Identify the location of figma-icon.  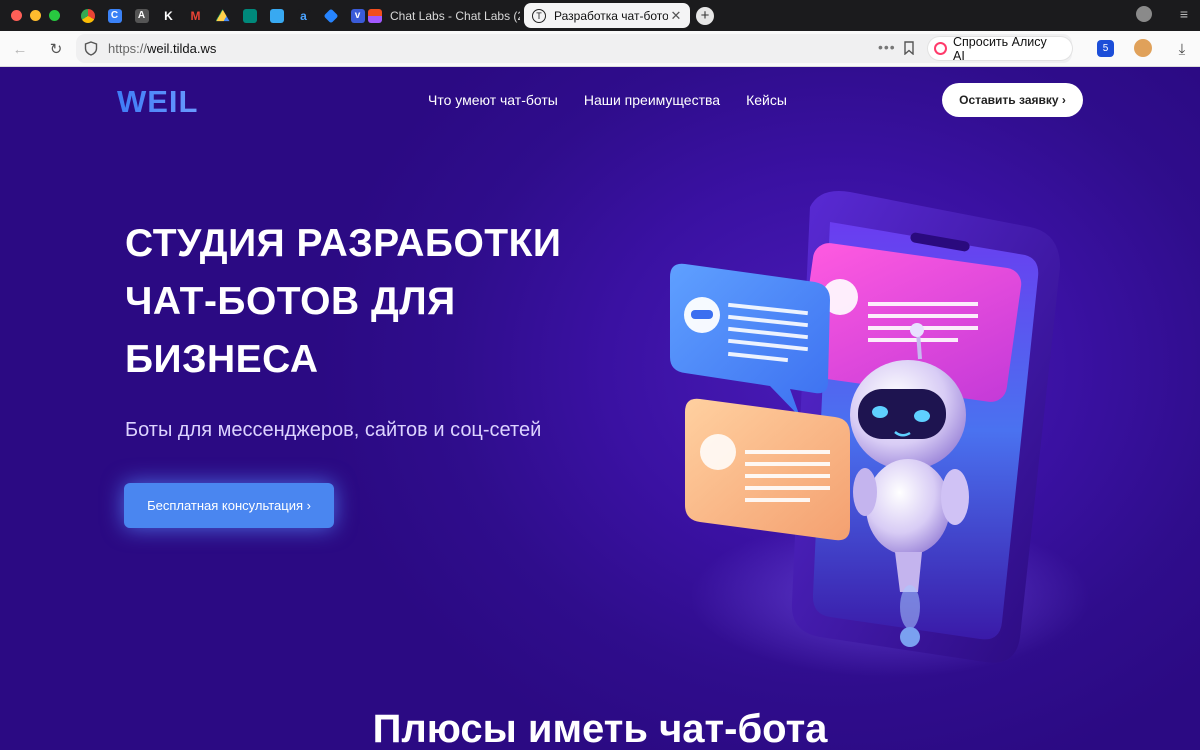
(375, 15).